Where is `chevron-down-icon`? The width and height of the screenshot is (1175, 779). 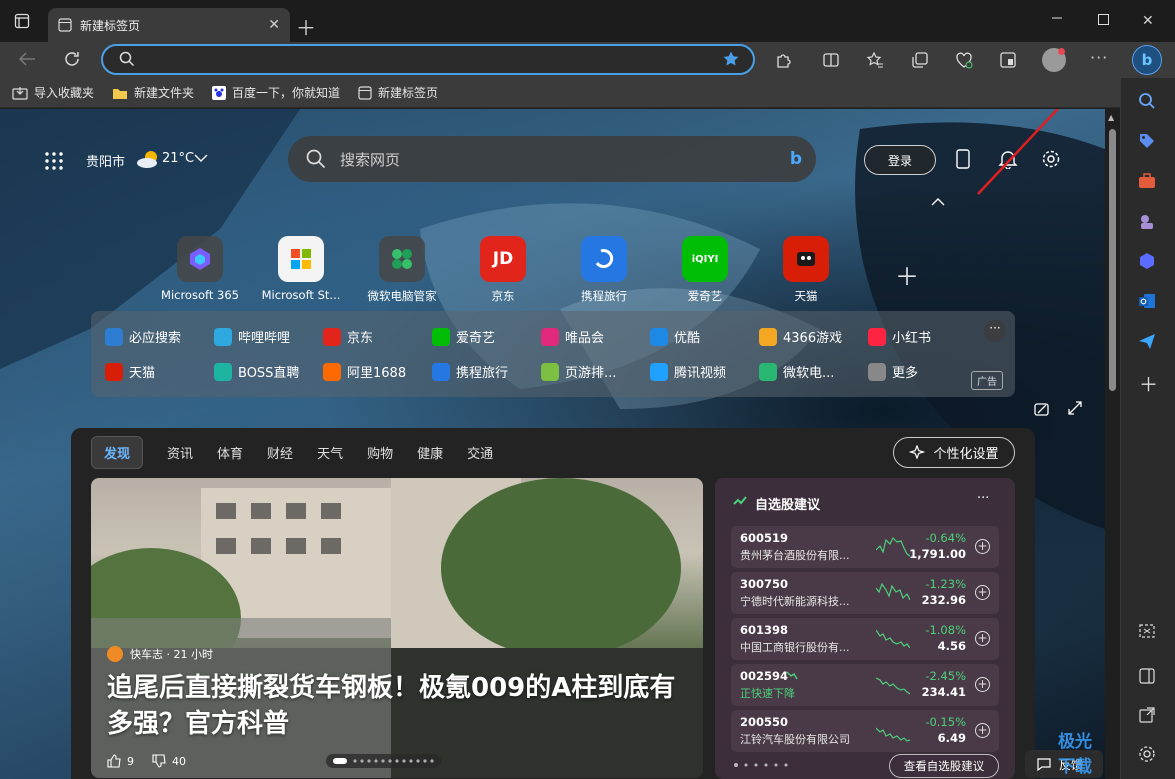 chevron-down-icon is located at coordinates (201, 158).